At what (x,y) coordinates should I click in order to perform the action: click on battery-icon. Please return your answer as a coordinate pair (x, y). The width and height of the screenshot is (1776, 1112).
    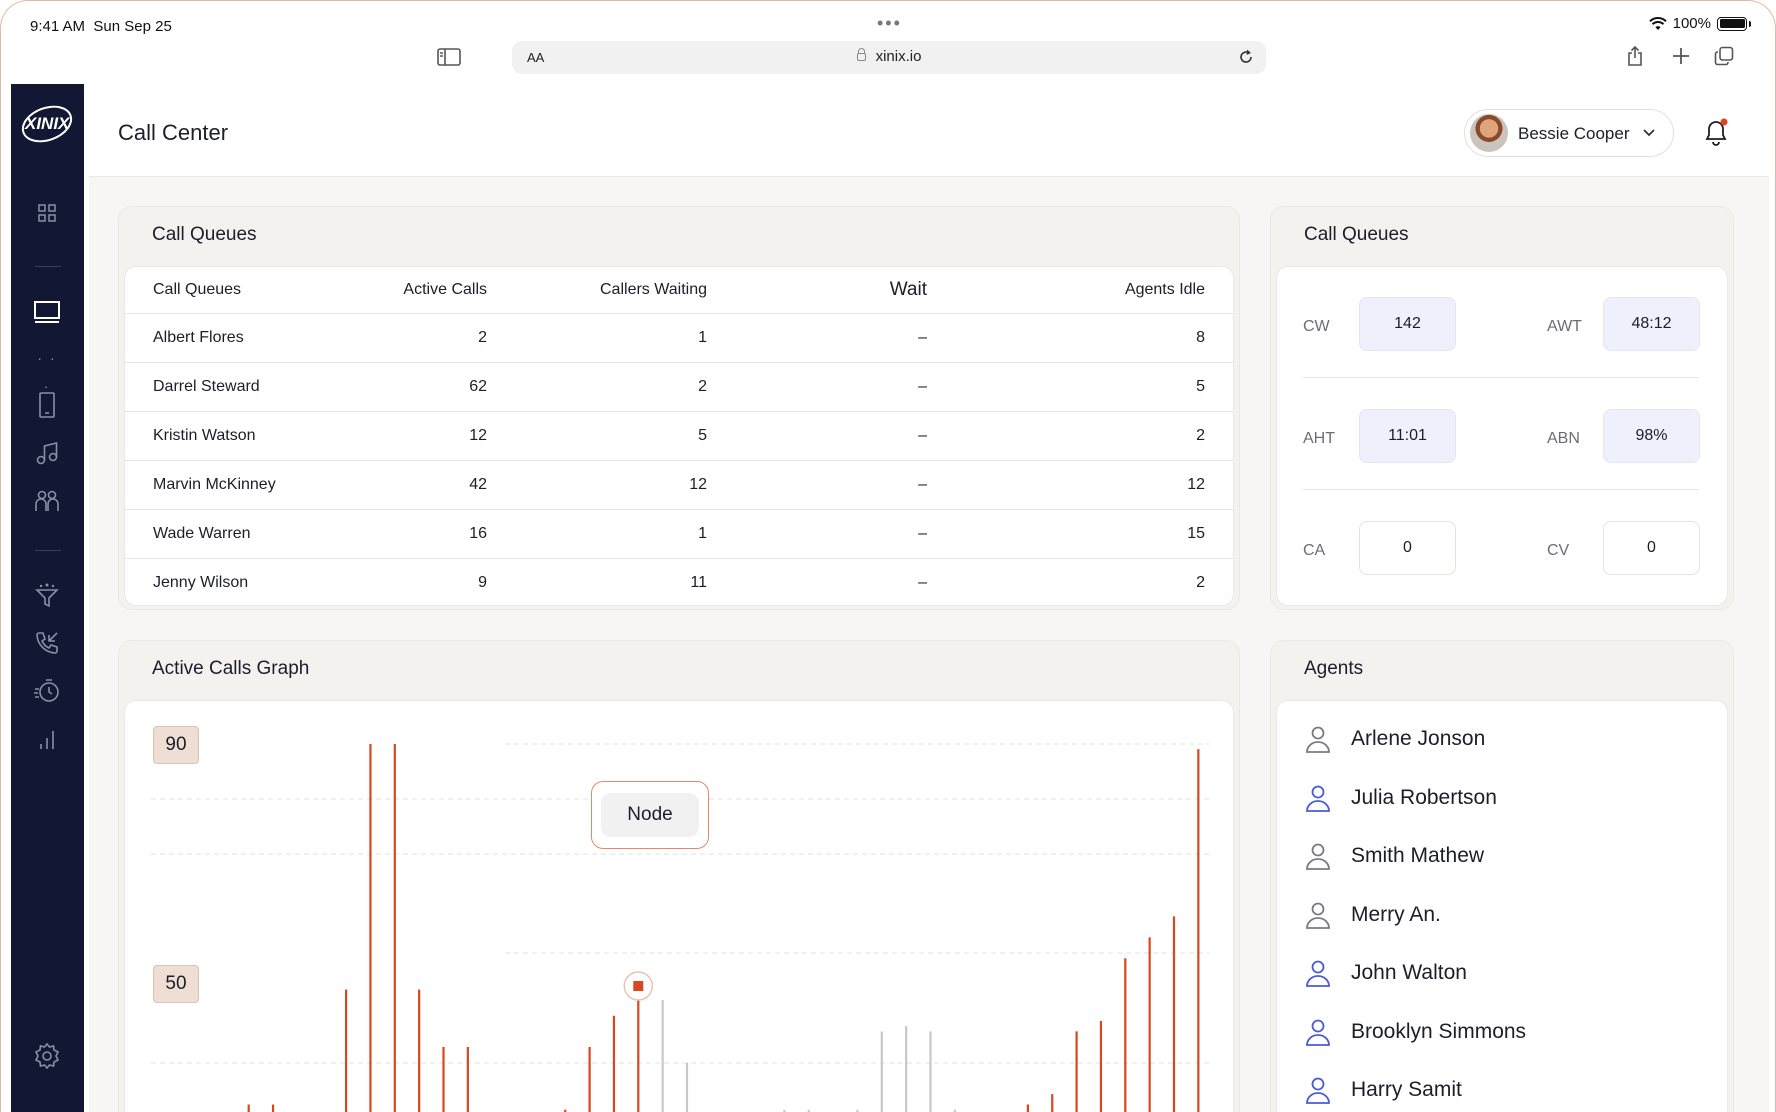
    Looking at the image, I should click on (1734, 23).